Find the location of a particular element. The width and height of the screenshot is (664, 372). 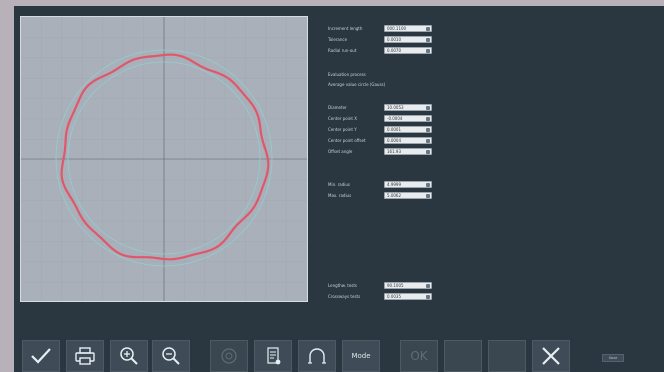

field-label: Increment length is located at coordinates (345, 28).